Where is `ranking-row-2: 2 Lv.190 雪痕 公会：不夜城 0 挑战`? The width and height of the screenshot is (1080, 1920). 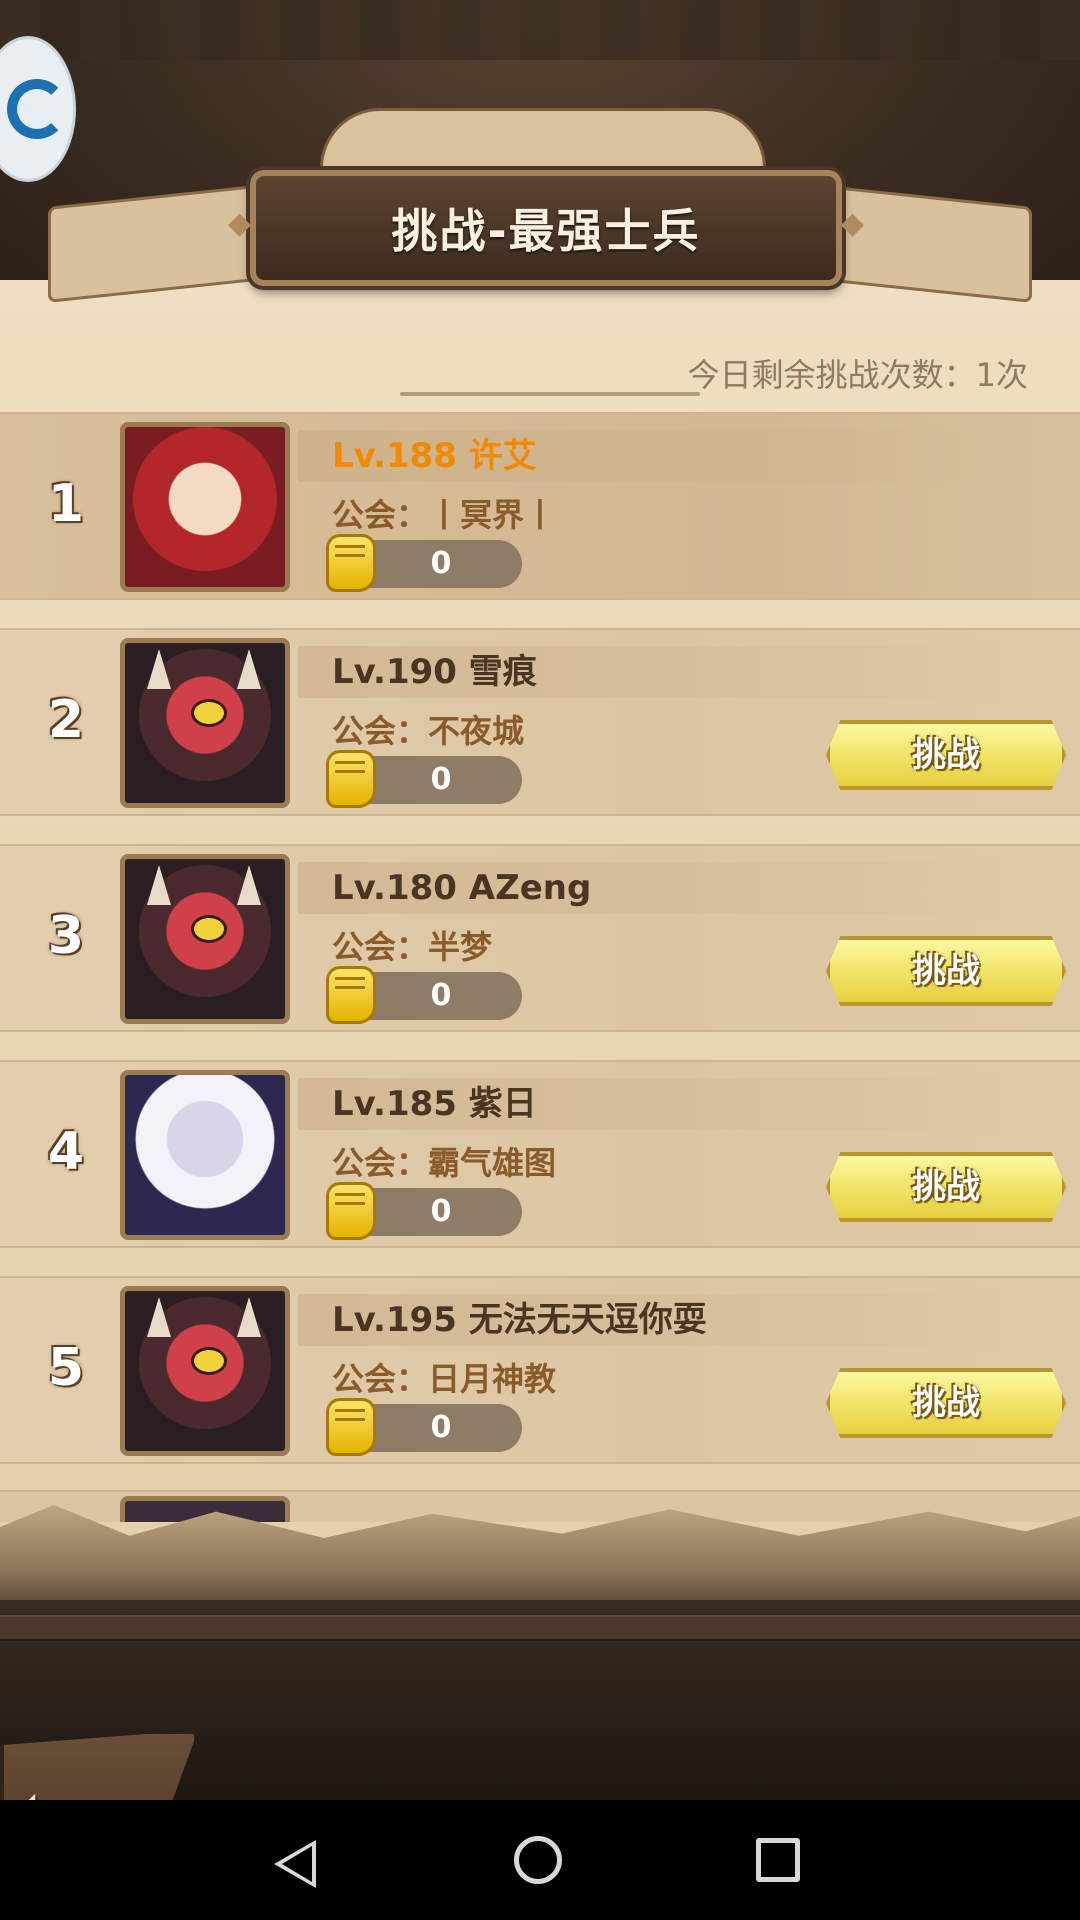 ranking-row-2: 2 Lv.190 雪痕 公会：不夜城 0 挑战 is located at coordinates (540, 722).